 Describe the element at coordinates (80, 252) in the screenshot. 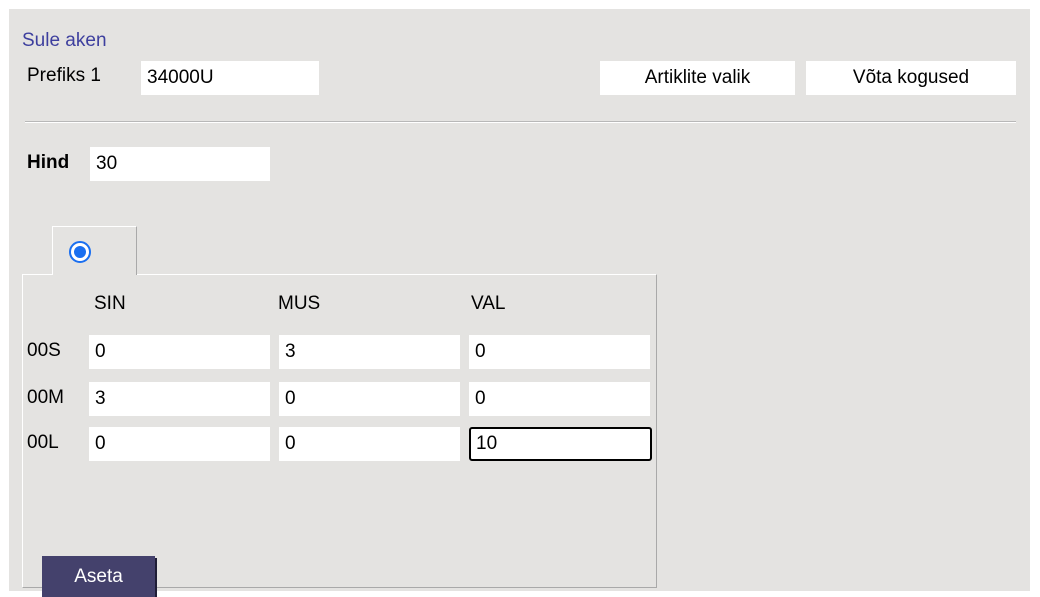

I see `radio-selected-icon` at that location.